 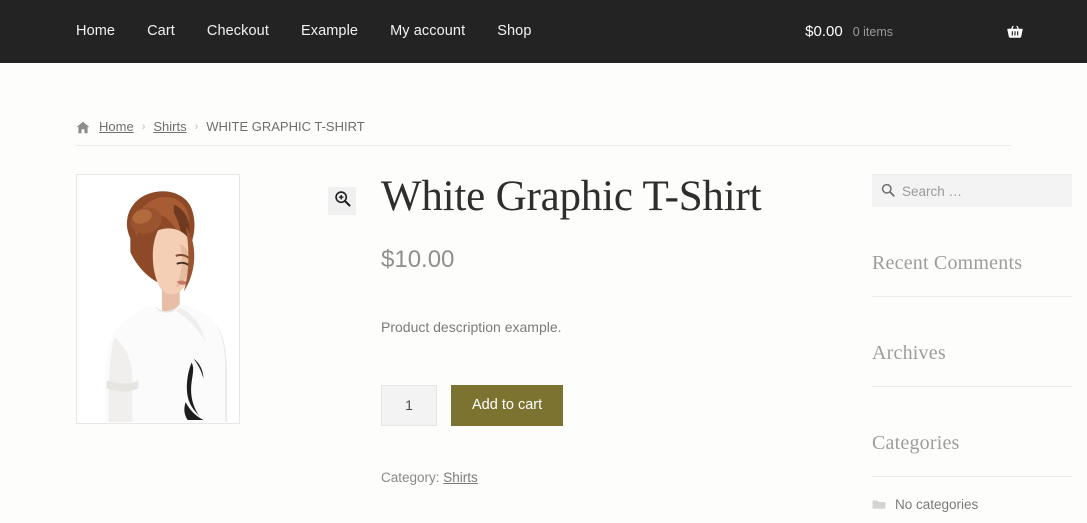 I want to click on product-price: $10.00, so click(x=418, y=259).